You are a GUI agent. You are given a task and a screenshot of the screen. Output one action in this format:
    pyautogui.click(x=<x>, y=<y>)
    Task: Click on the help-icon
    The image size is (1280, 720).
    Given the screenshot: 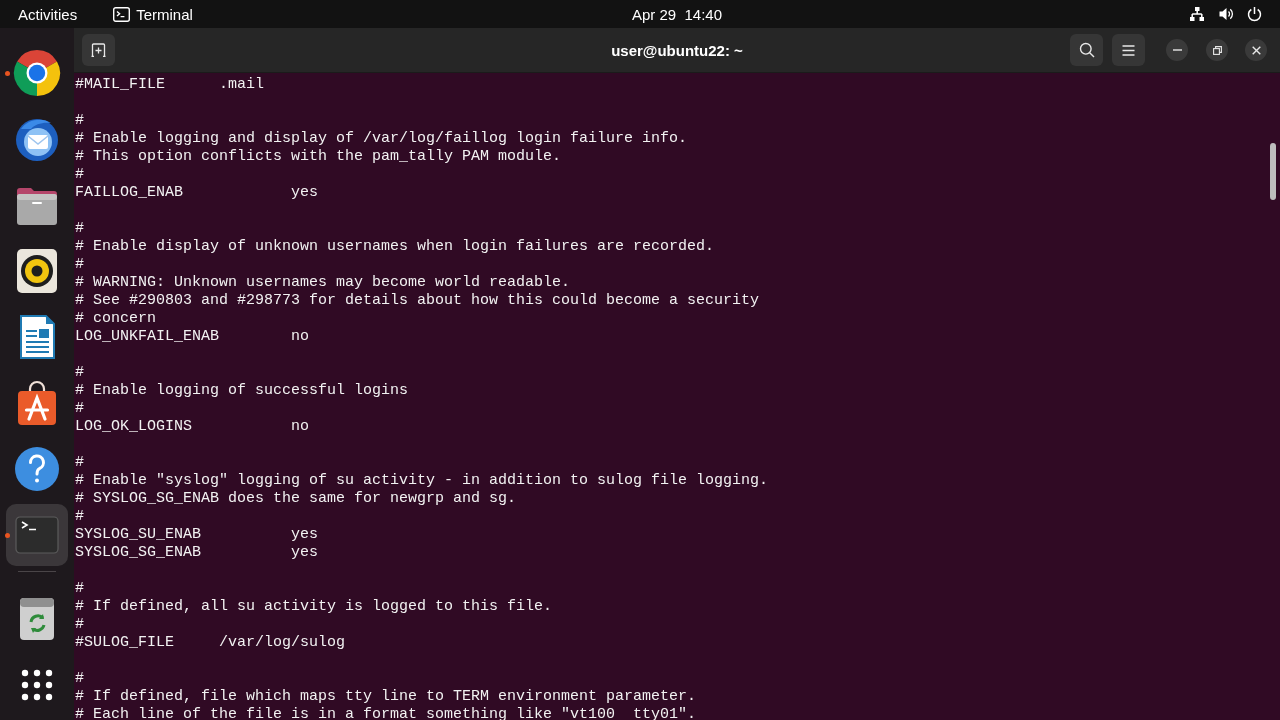 What is the action you would take?
    pyautogui.click(x=37, y=469)
    